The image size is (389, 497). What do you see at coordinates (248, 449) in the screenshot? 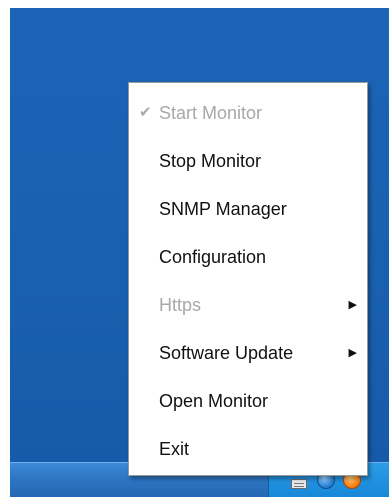
I see `menu-item-exit: Exit` at bounding box center [248, 449].